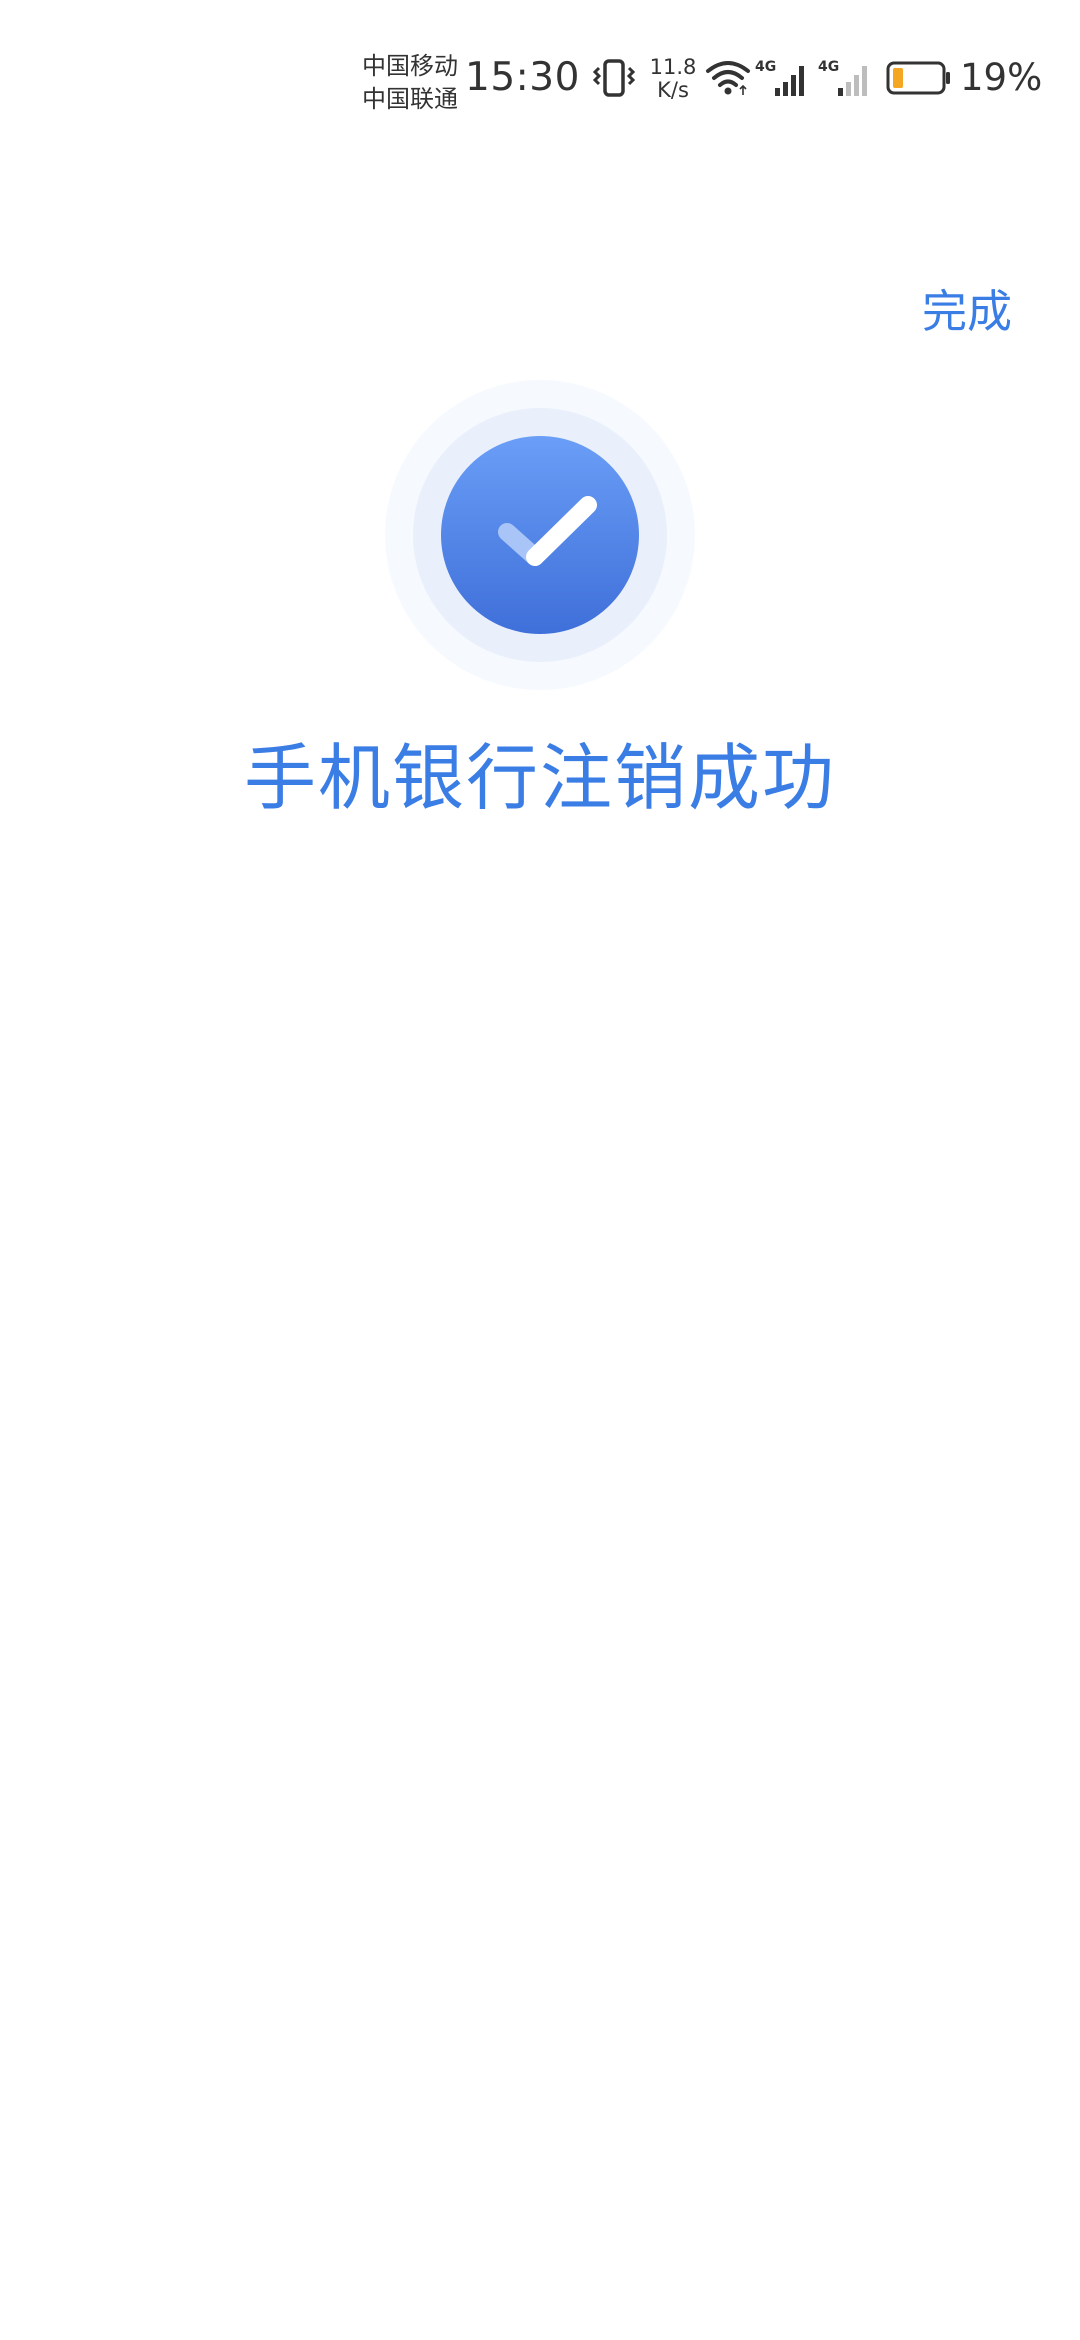 The image size is (1080, 2340). Describe the element at coordinates (410, 99) in the screenshot. I see `carrier-2: 中国联通` at that location.